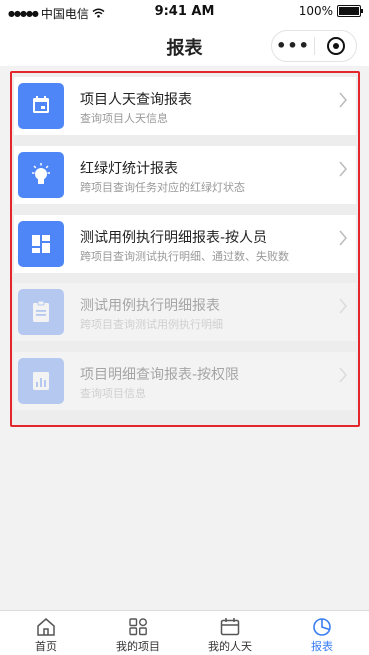  I want to click on report-desc: 跨项目查询测试执行明细、通过数、失败数, so click(184, 256).